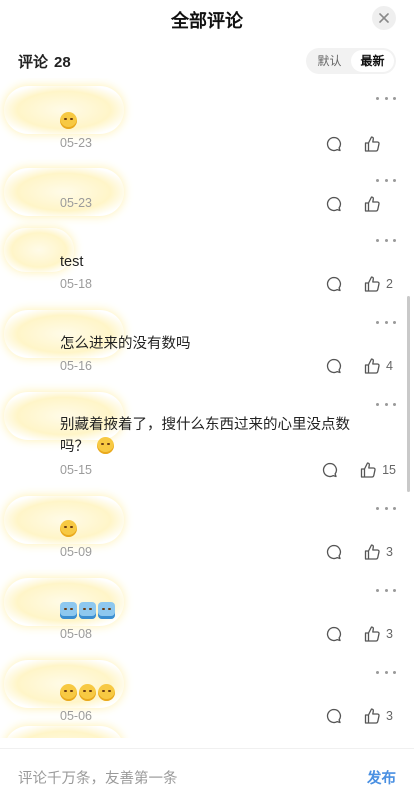 The image size is (414, 801). What do you see at coordinates (98, 777) in the screenshot?
I see `comment-input: 评论千万条，友善第一条` at bounding box center [98, 777].